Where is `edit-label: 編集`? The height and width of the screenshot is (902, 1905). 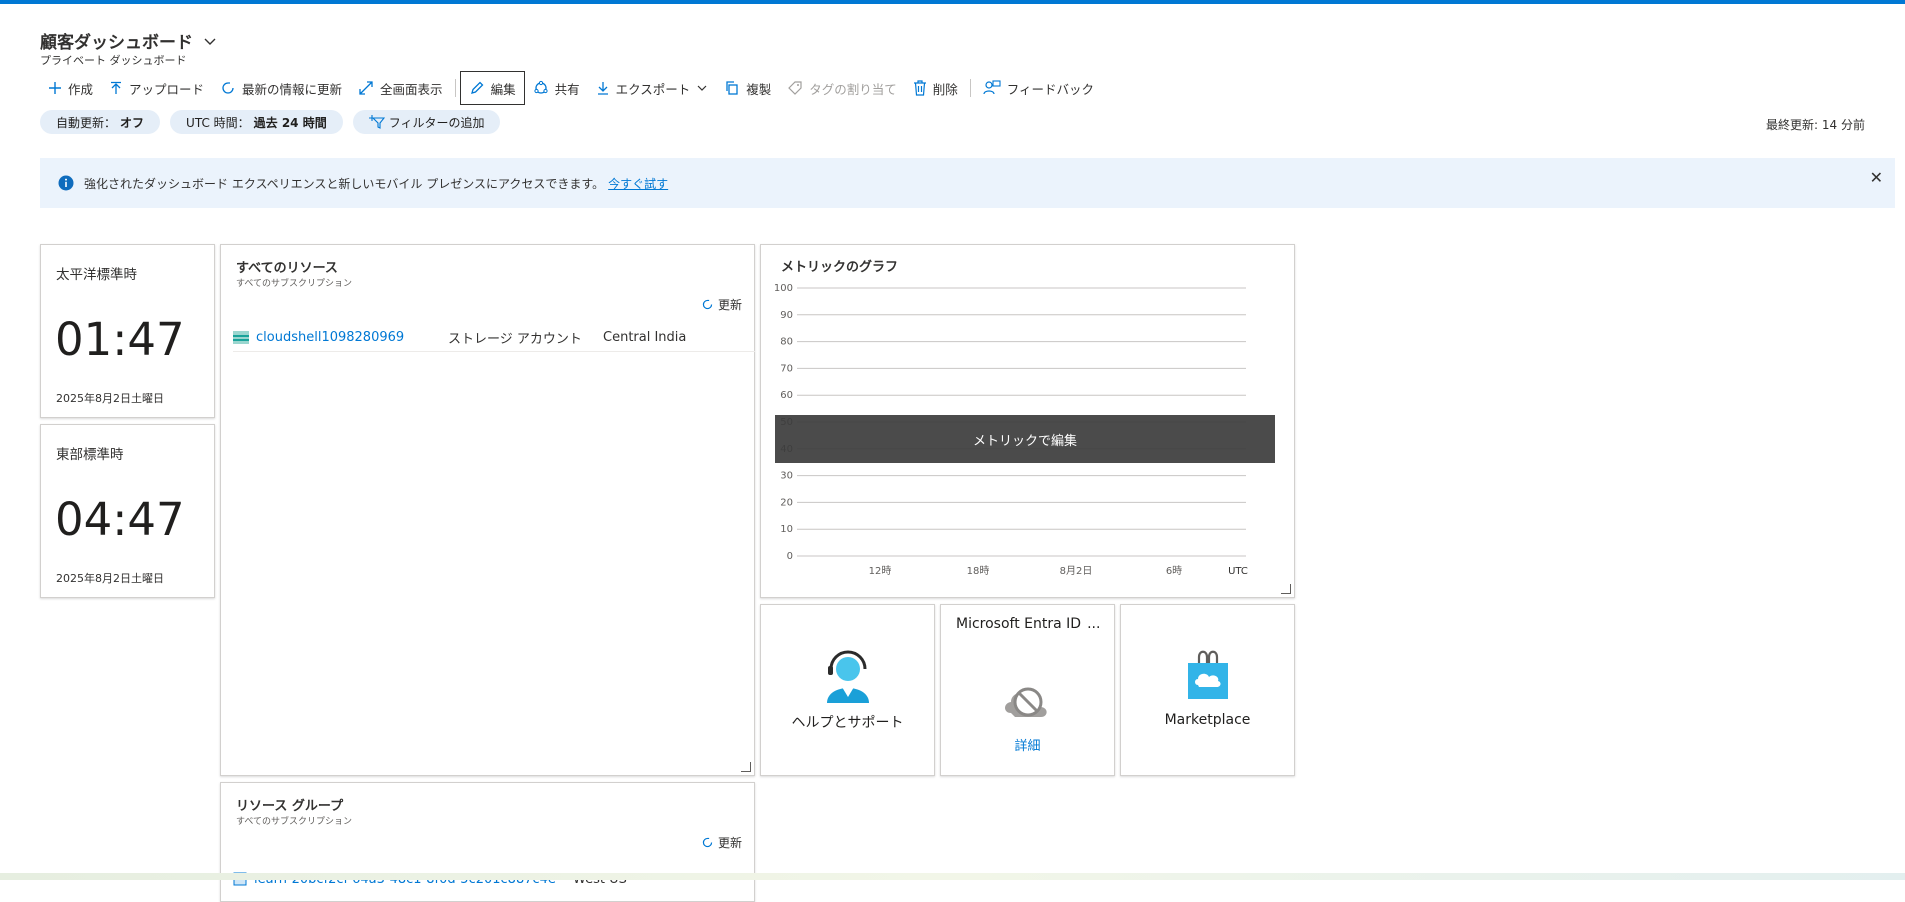
edit-label: 編集 is located at coordinates (503, 89).